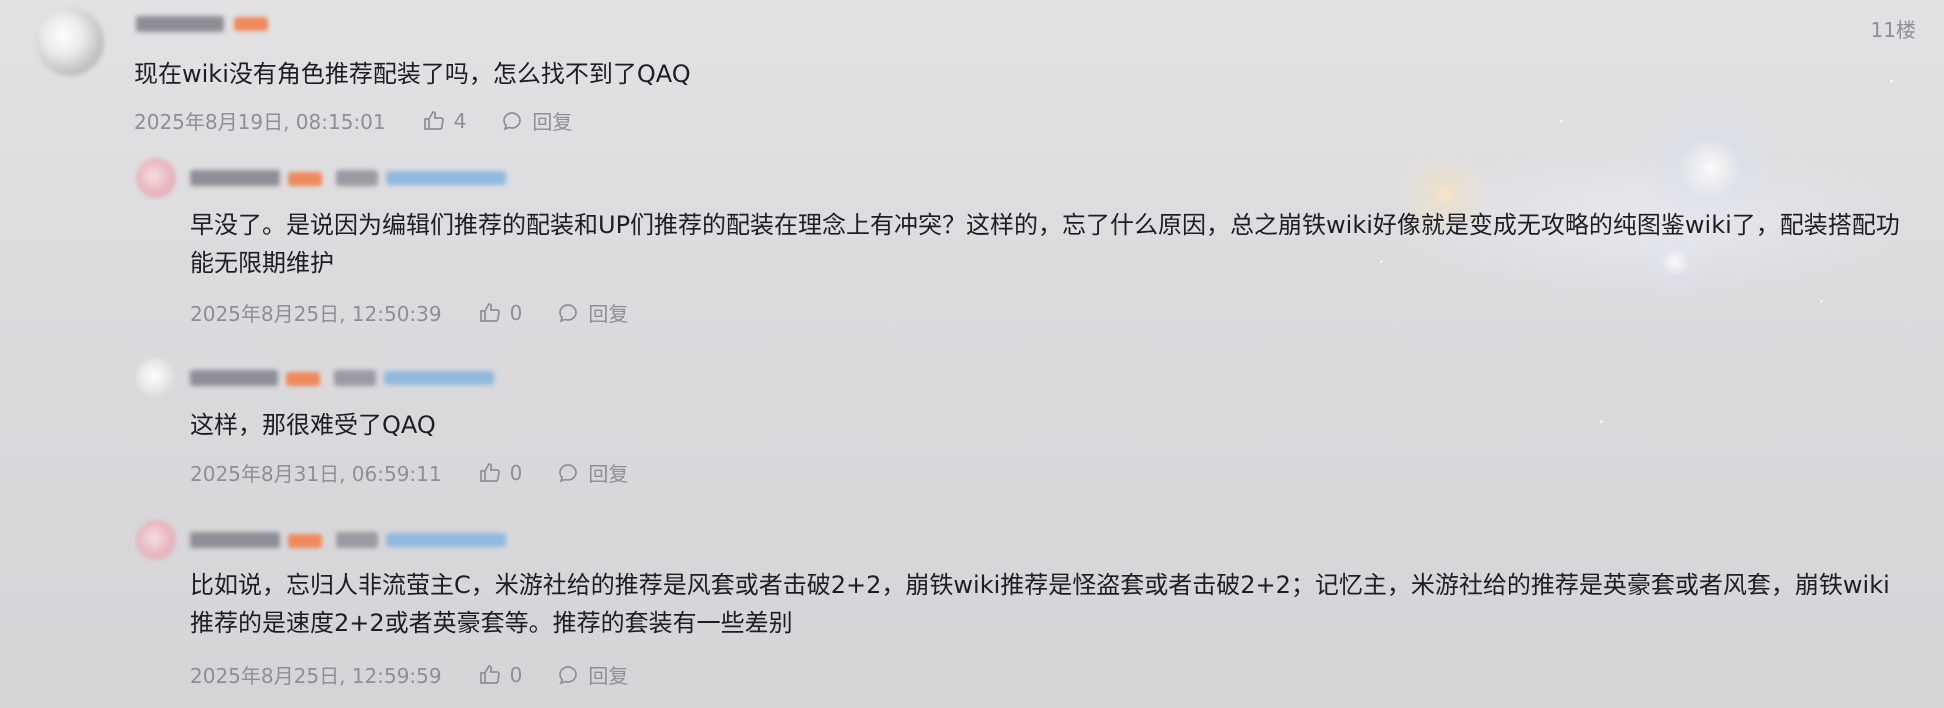 The height and width of the screenshot is (708, 1944). Describe the element at coordinates (260, 122) in the screenshot. I see `timestamp: 2025年8月19日, 08:15:01` at that location.